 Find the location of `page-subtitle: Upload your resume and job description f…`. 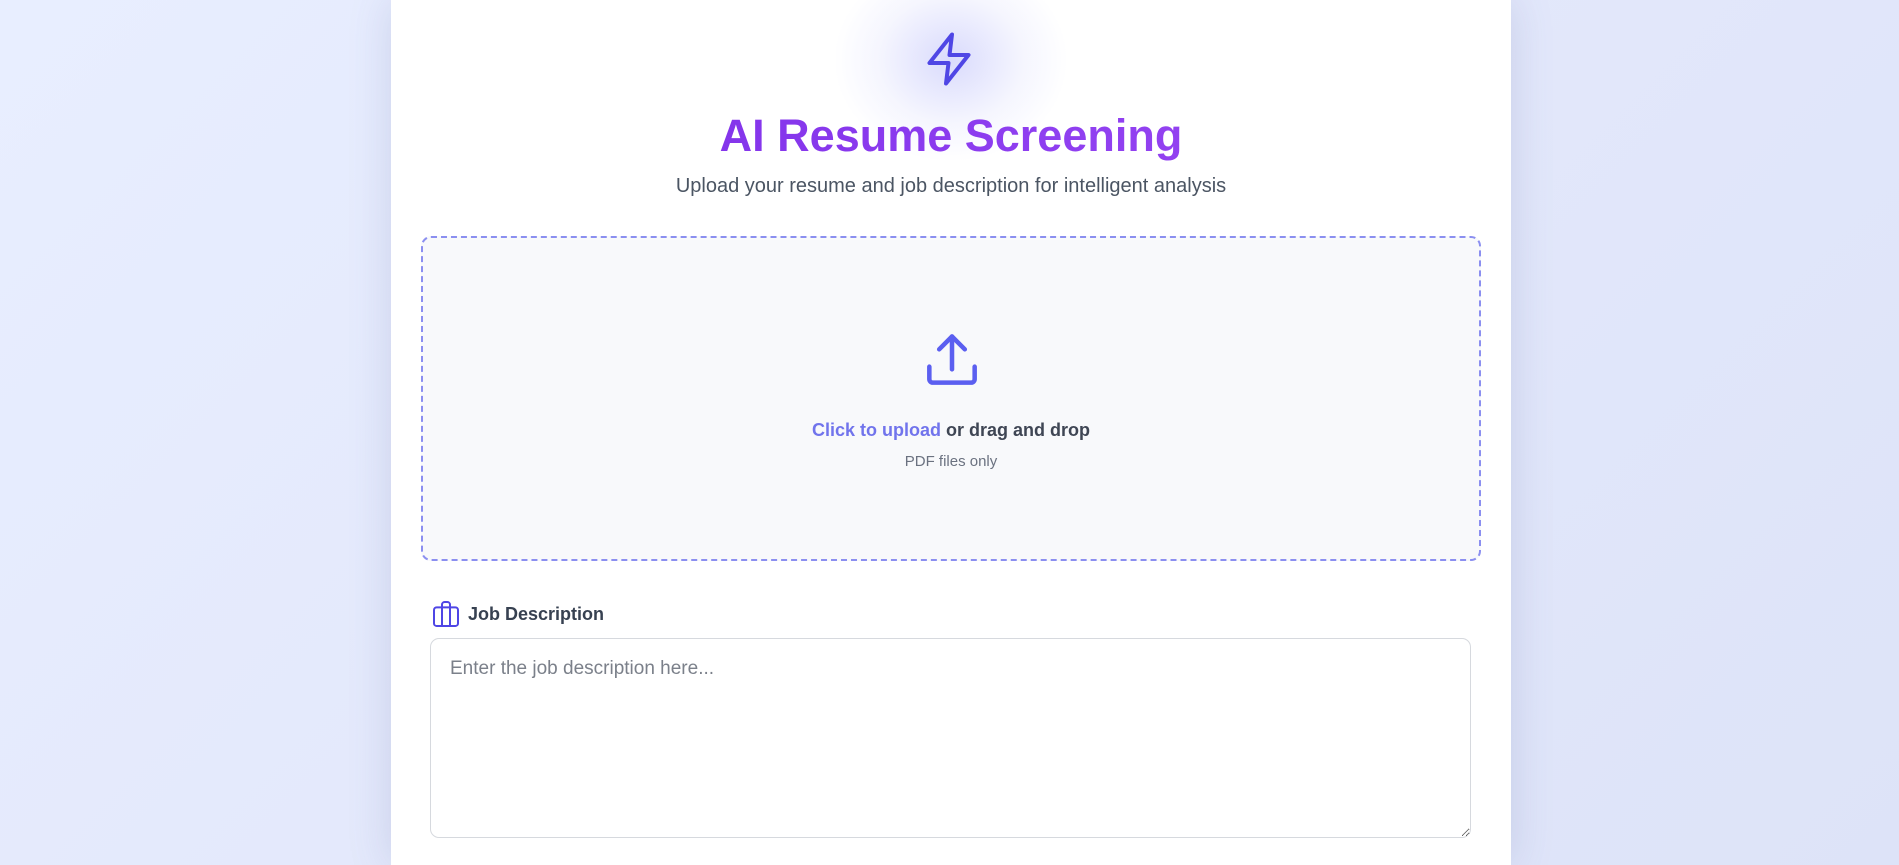

page-subtitle: Upload your resume and job description f… is located at coordinates (951, 186).